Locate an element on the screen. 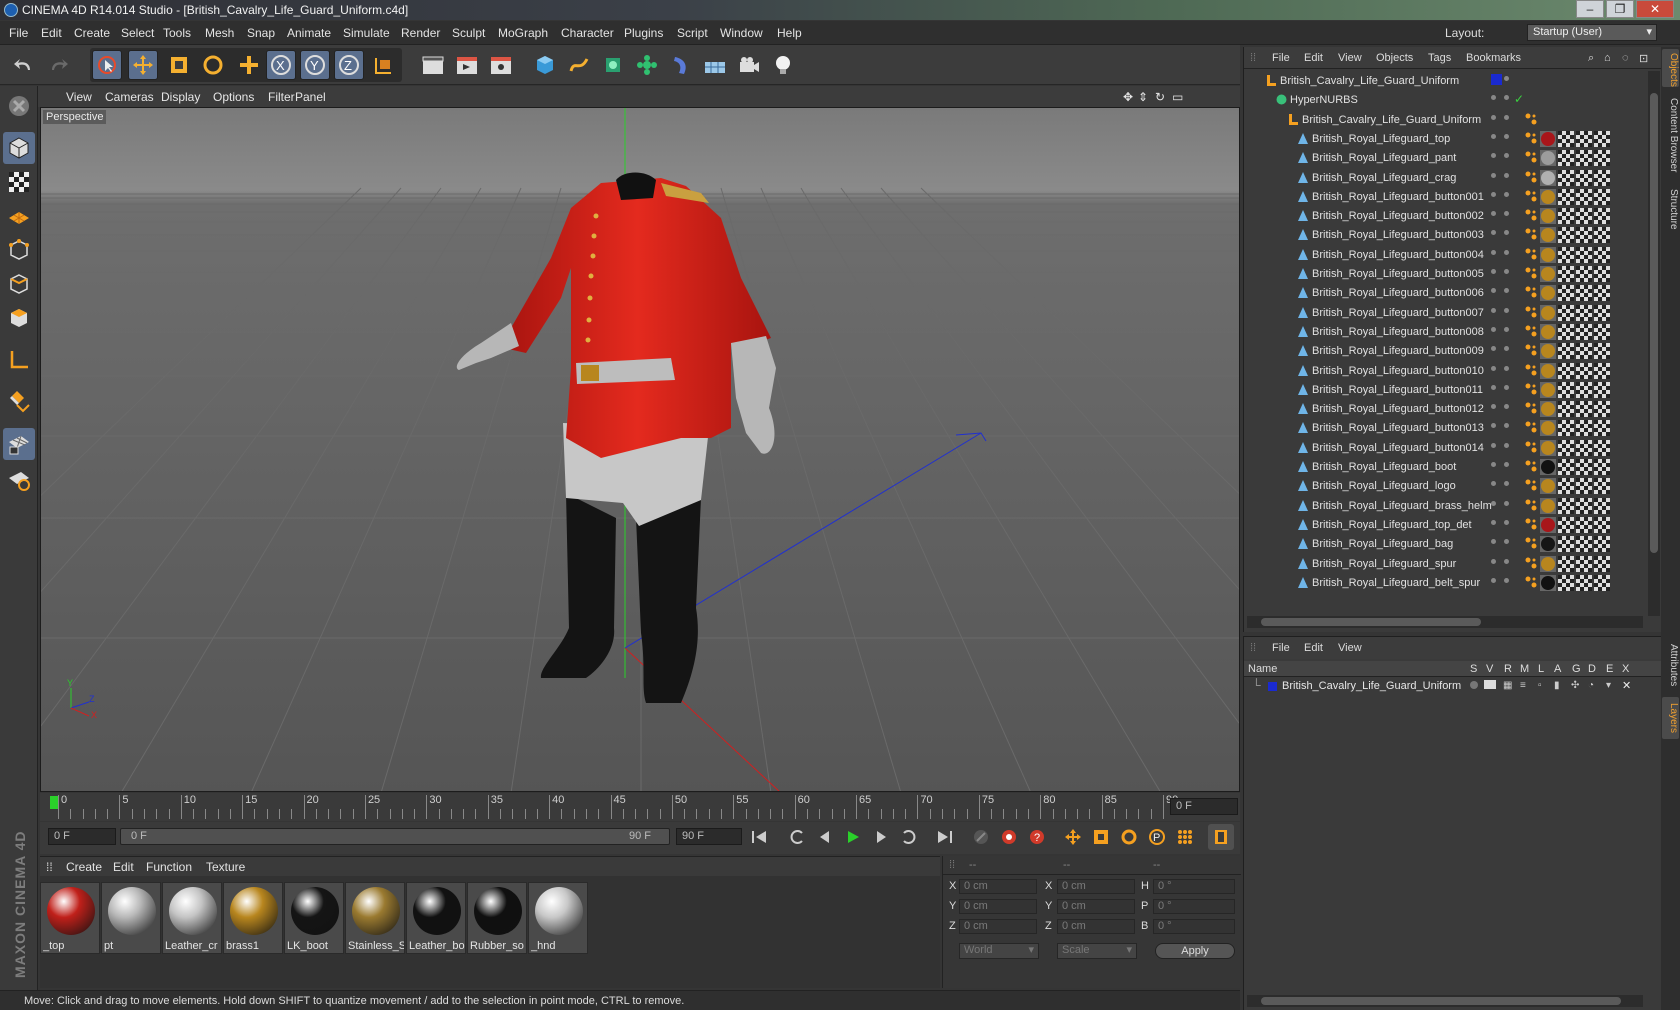  dolly-view-icon: ⇕ is located at coordinates (1143, 97).